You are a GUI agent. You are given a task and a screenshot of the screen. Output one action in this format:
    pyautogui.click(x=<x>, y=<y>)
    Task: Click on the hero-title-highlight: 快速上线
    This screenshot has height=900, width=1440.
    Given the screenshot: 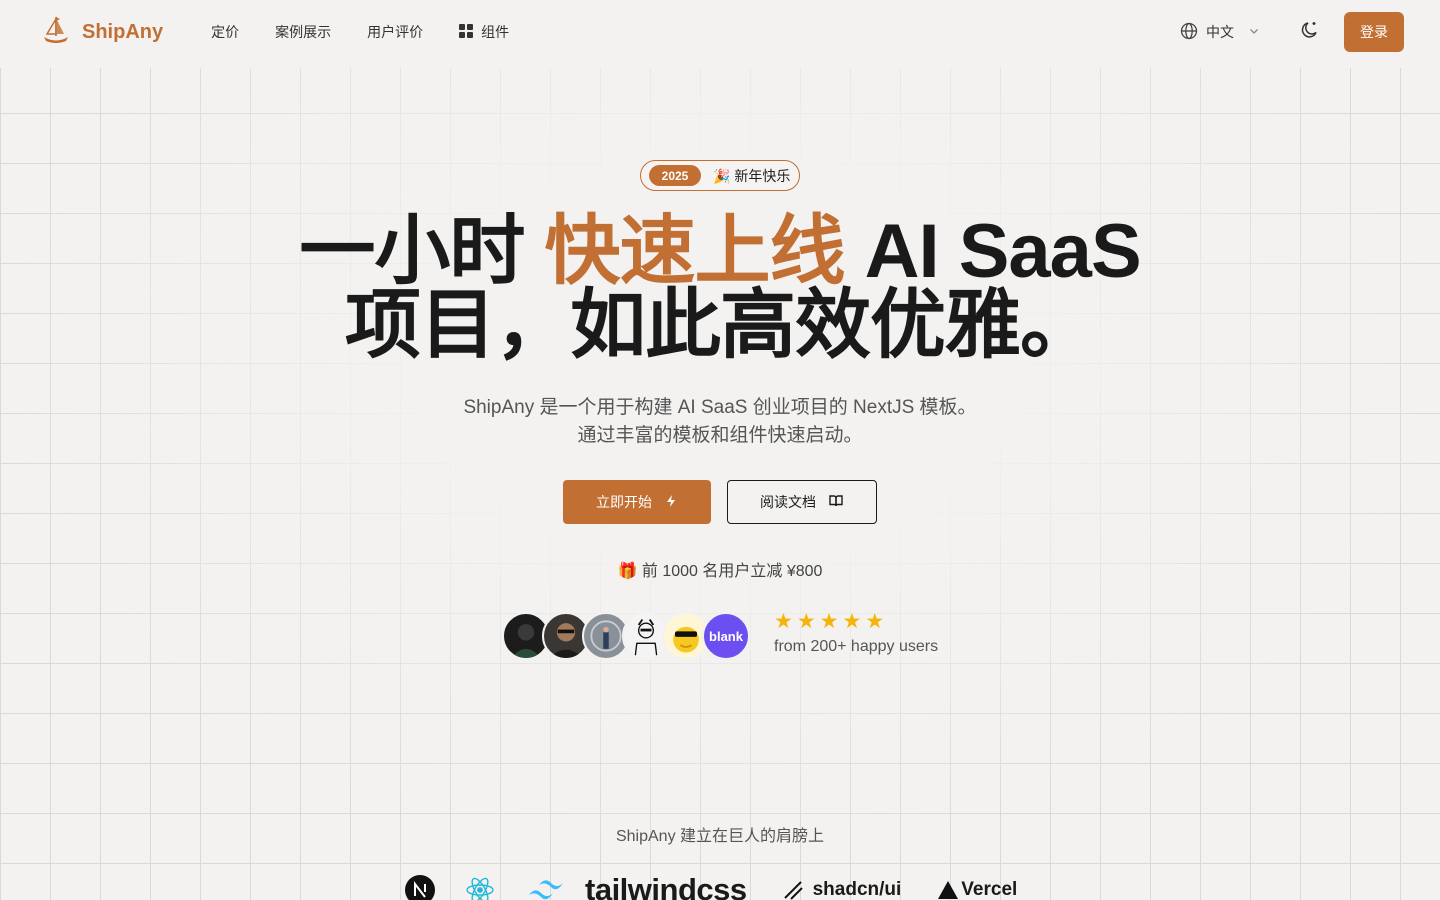 What is the action you would take?
    pyautogui.click(x=694, y=251)
    